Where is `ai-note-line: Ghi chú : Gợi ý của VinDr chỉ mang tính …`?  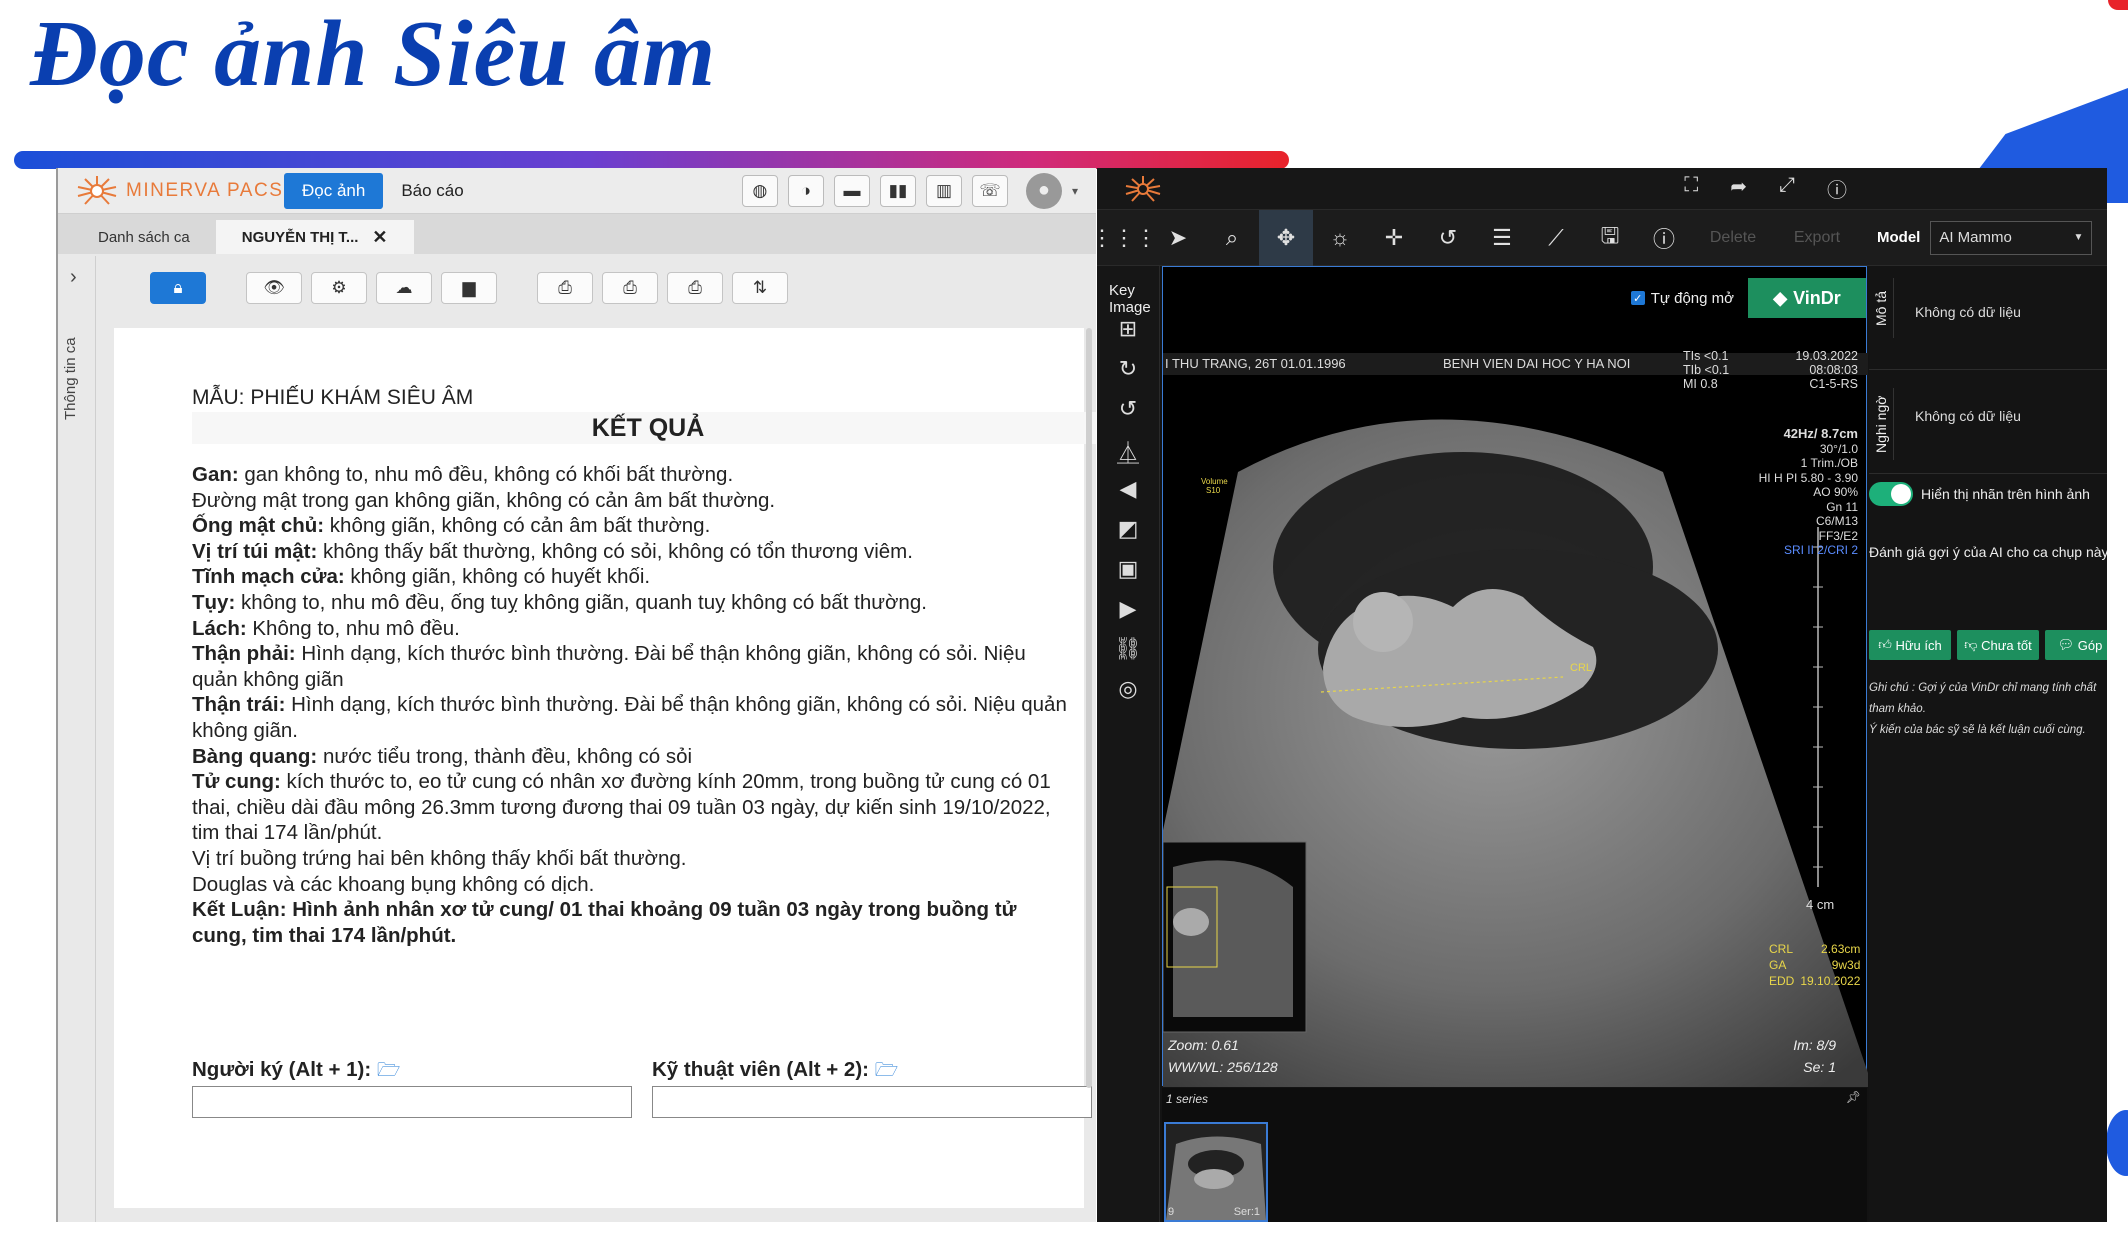 ai-note-line: Ghi chú : Gợi ý của VinDr chỉ mang tính … is located at coordinates (1983, 698).